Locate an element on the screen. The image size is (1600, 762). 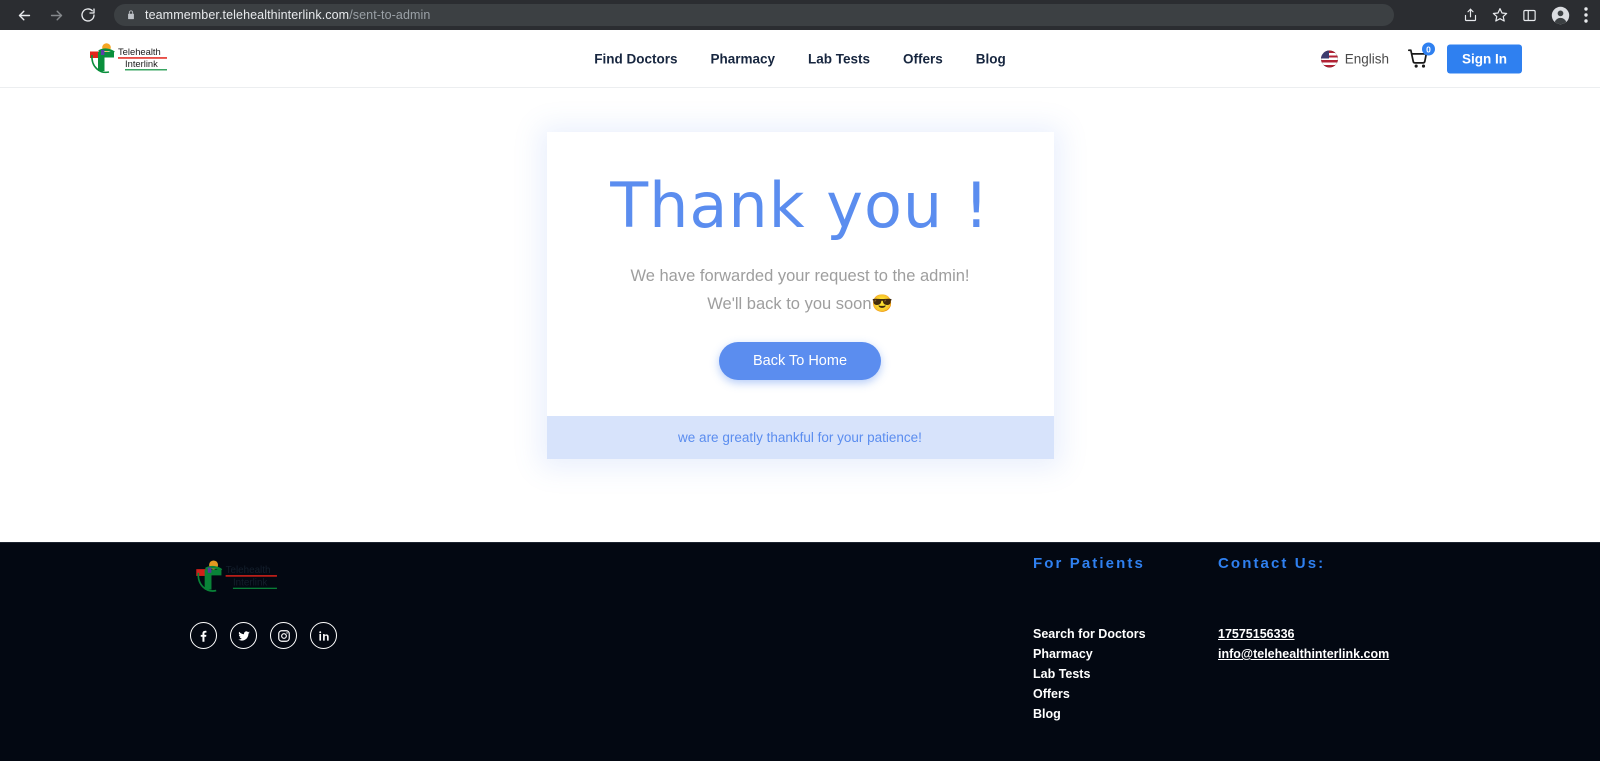
url-path: /sent-to-admin is located at coordinates (390, 15).